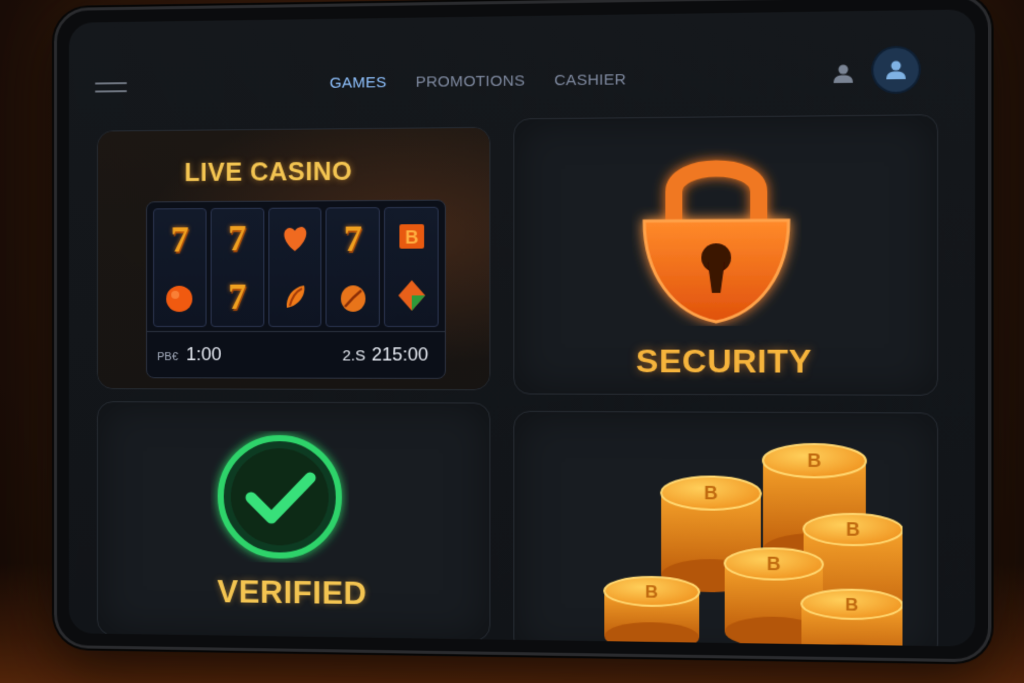  What do you see at coordinates (522, 64) in the screenshot?
I see `top-navigation-bar: GAMES PROMOTIONS CASHIER` at bounding box center [522, 64].